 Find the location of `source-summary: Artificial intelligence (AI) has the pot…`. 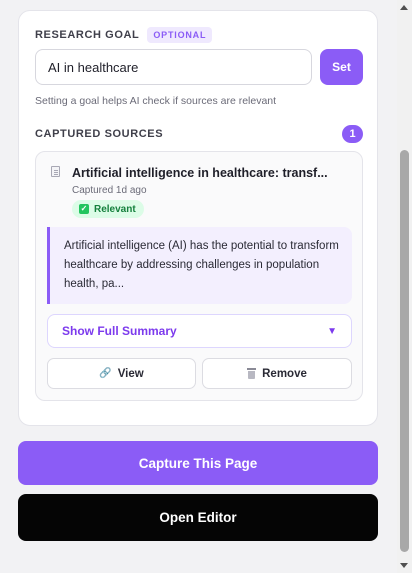

source-summary: Artificial intelligence (AI) has the pot… is located at coordinates (199, 265).